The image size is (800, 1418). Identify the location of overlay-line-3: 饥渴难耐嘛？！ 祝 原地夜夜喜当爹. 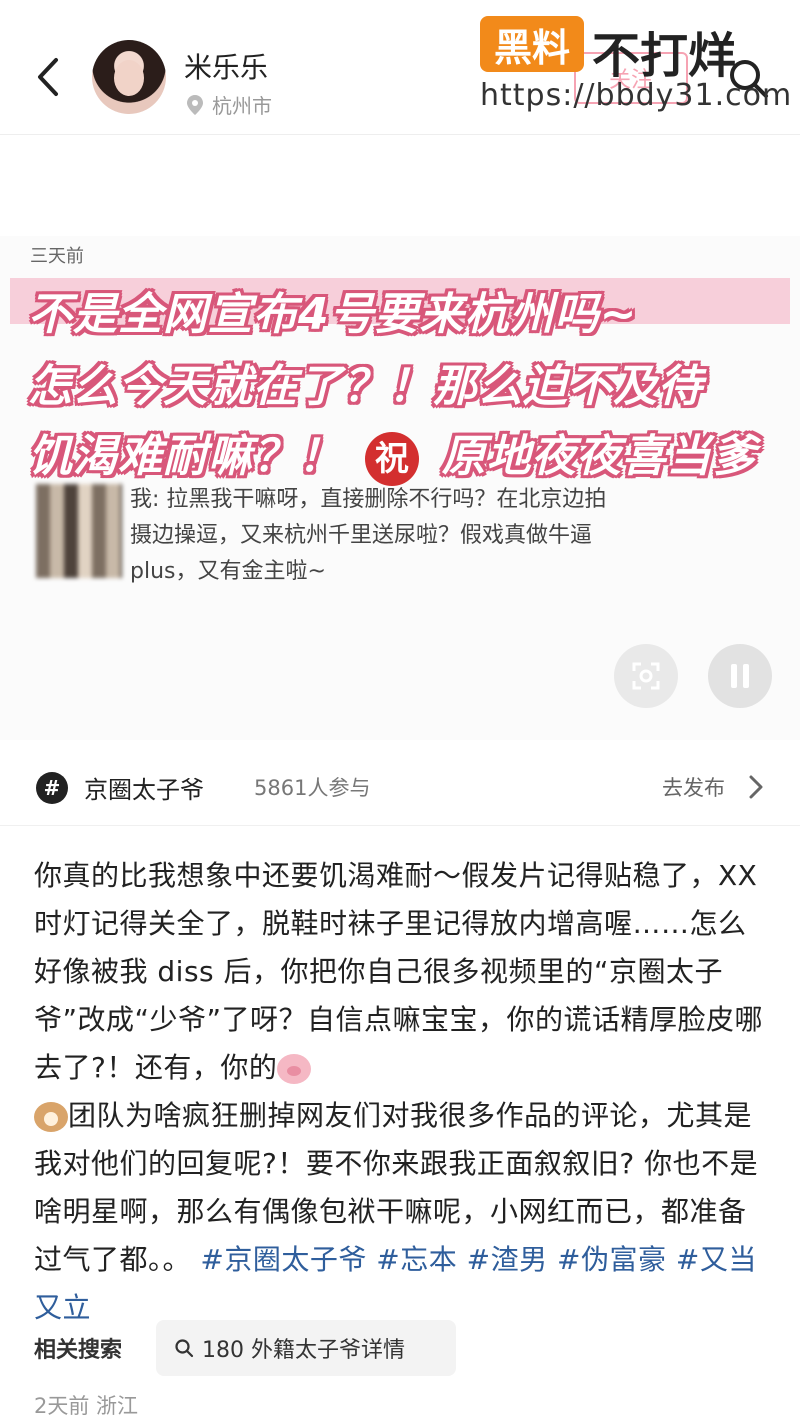
(392, 453).